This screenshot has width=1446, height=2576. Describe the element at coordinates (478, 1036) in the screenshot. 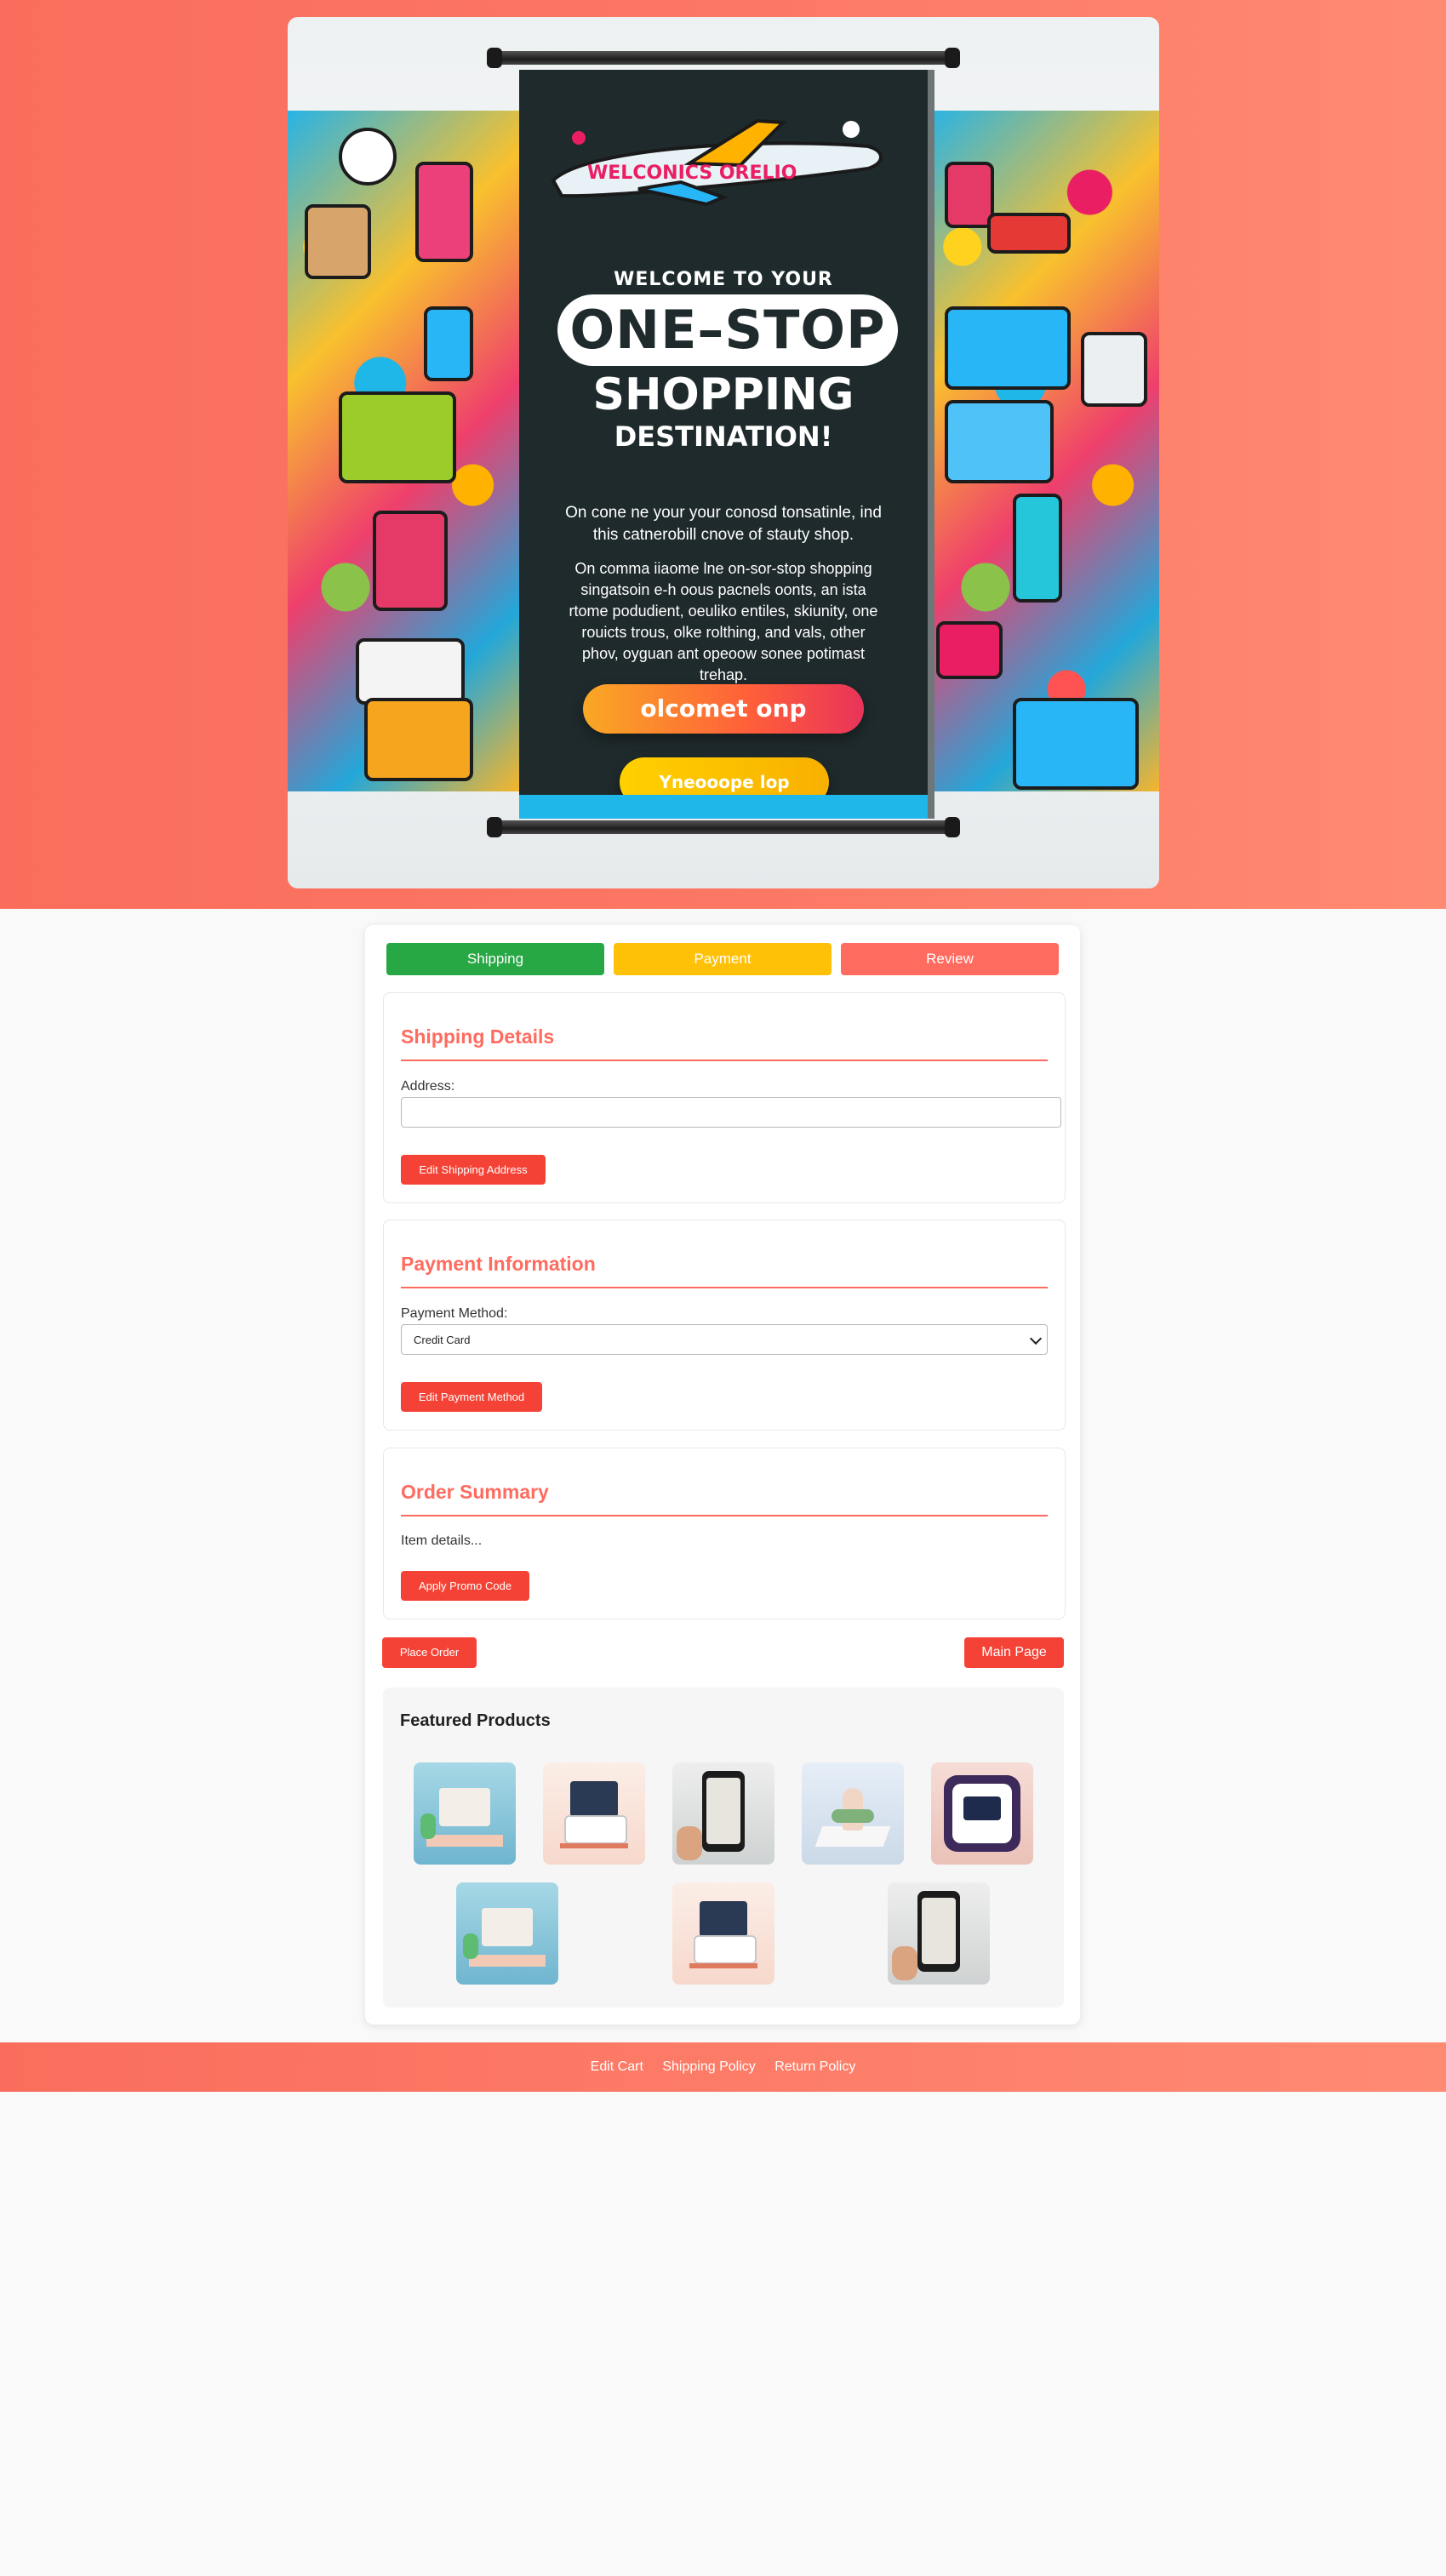

I see `shipping-title: Shipping Details` at that location.